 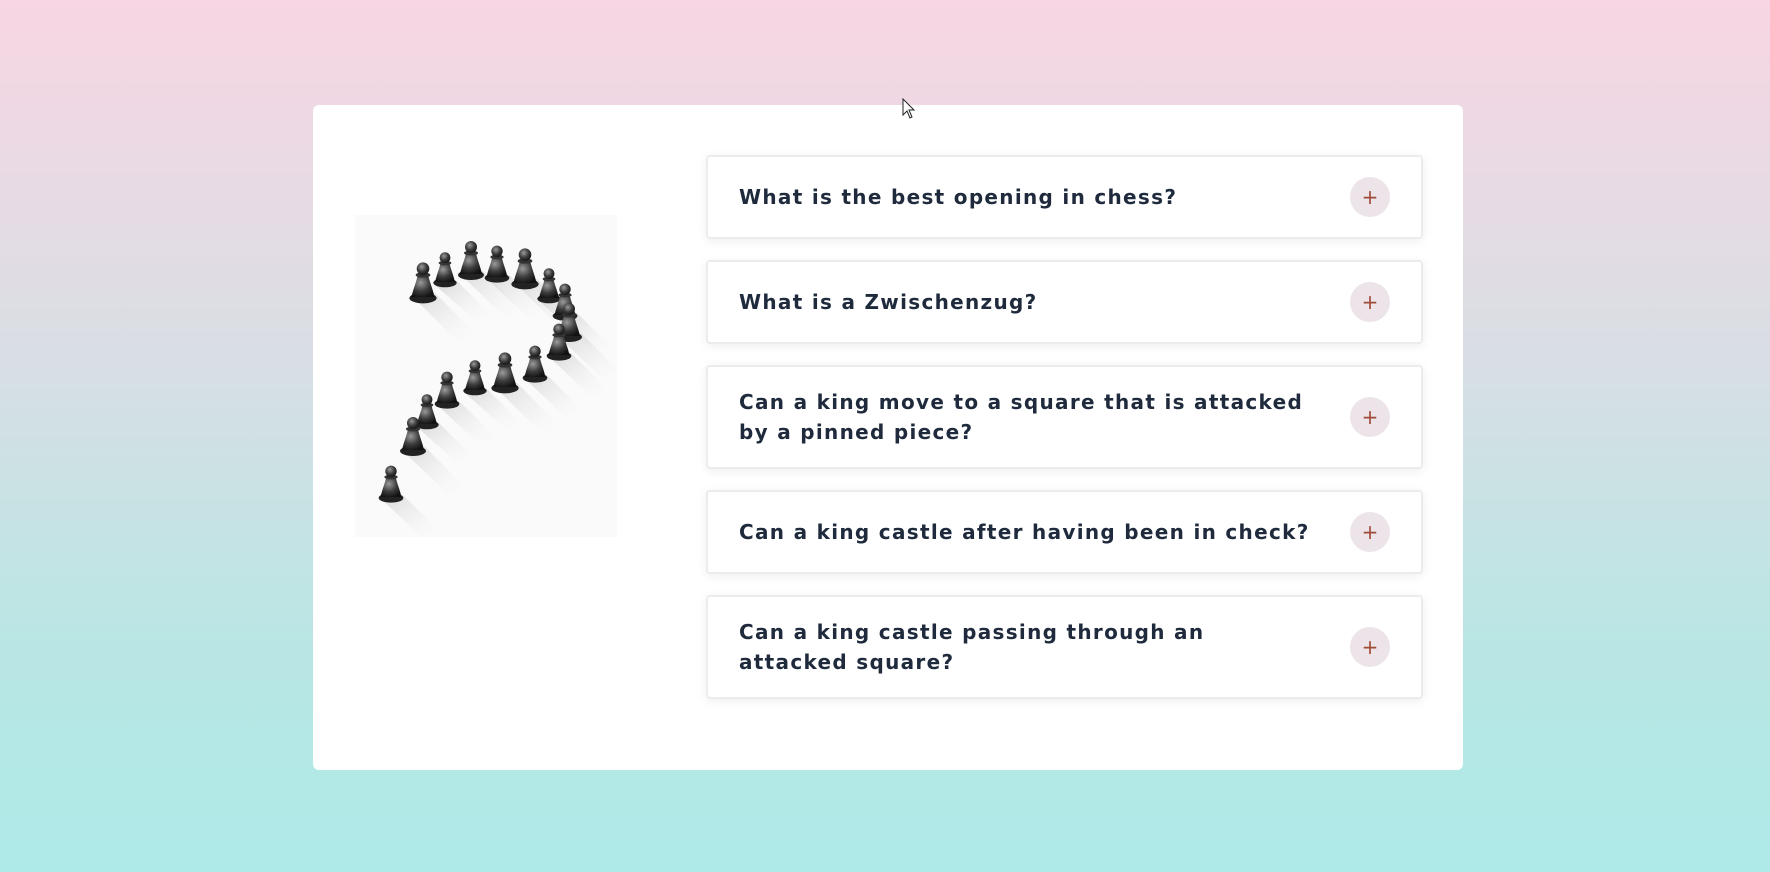 What do you see at coordinates (486, 376) in the screenshot?
I see `chess-question-mark-image` at bounding box center [486, 376].